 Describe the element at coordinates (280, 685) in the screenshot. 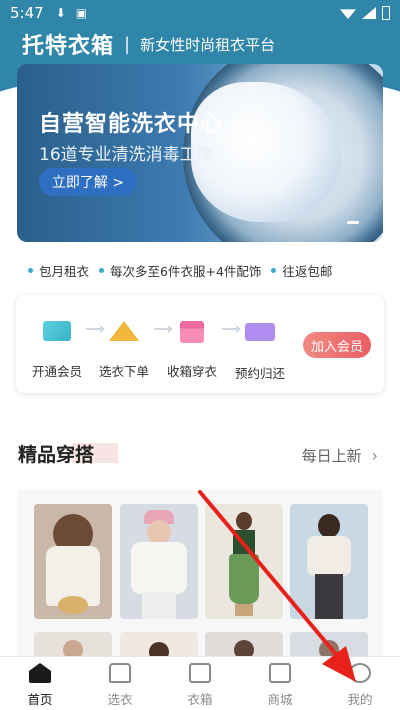

I see `tab-store: 商城` at that location.